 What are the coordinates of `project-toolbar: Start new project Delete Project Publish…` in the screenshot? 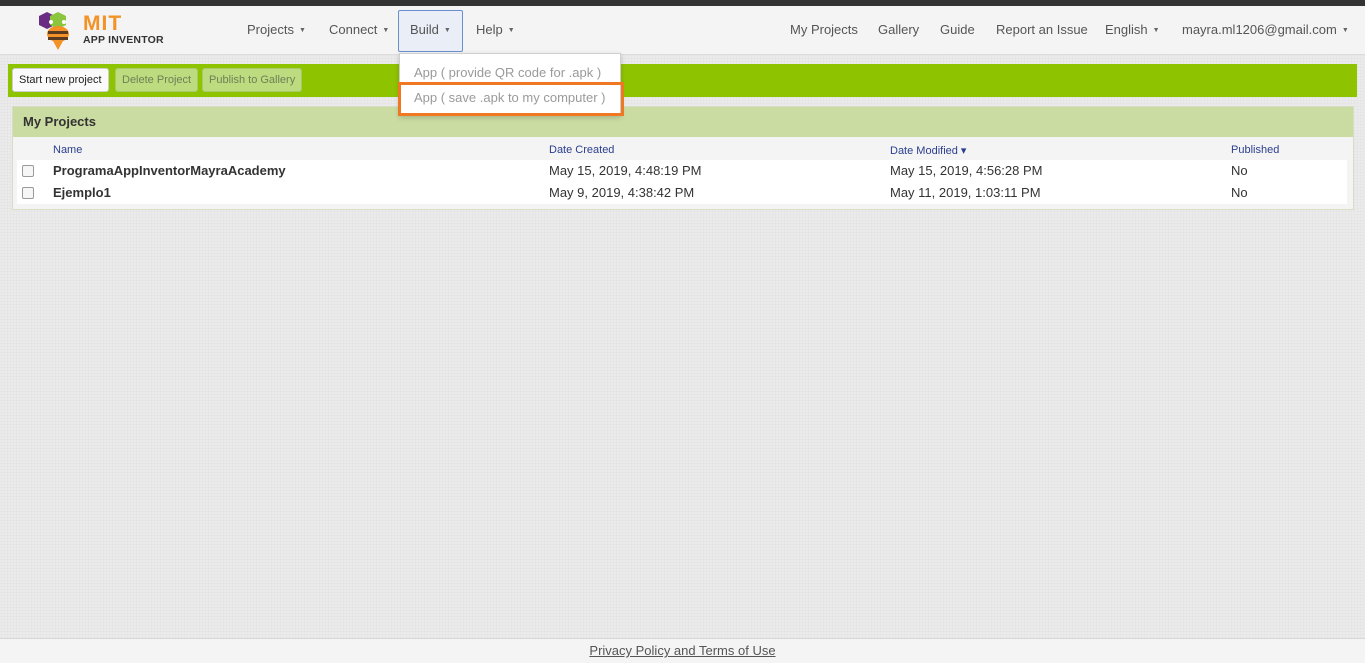 It's located at (682, 80).